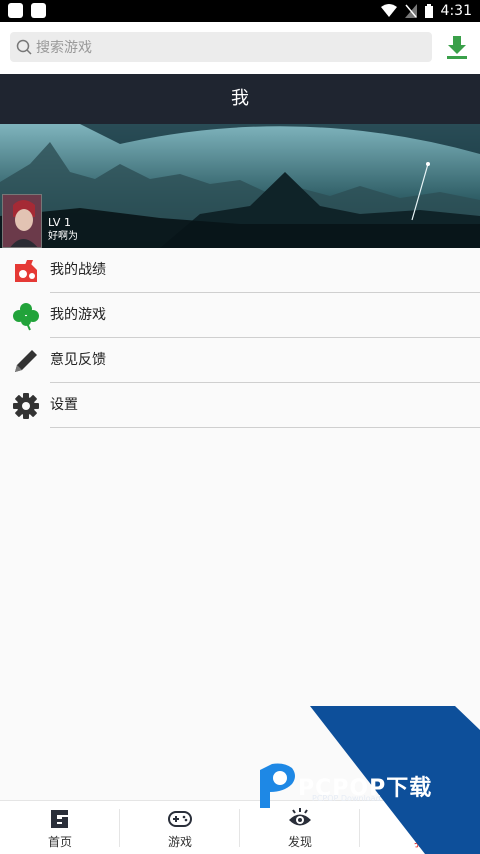 The width and height of the screenshot is (480, 854). I want to click on tab-label: 我, so click(419, 842).